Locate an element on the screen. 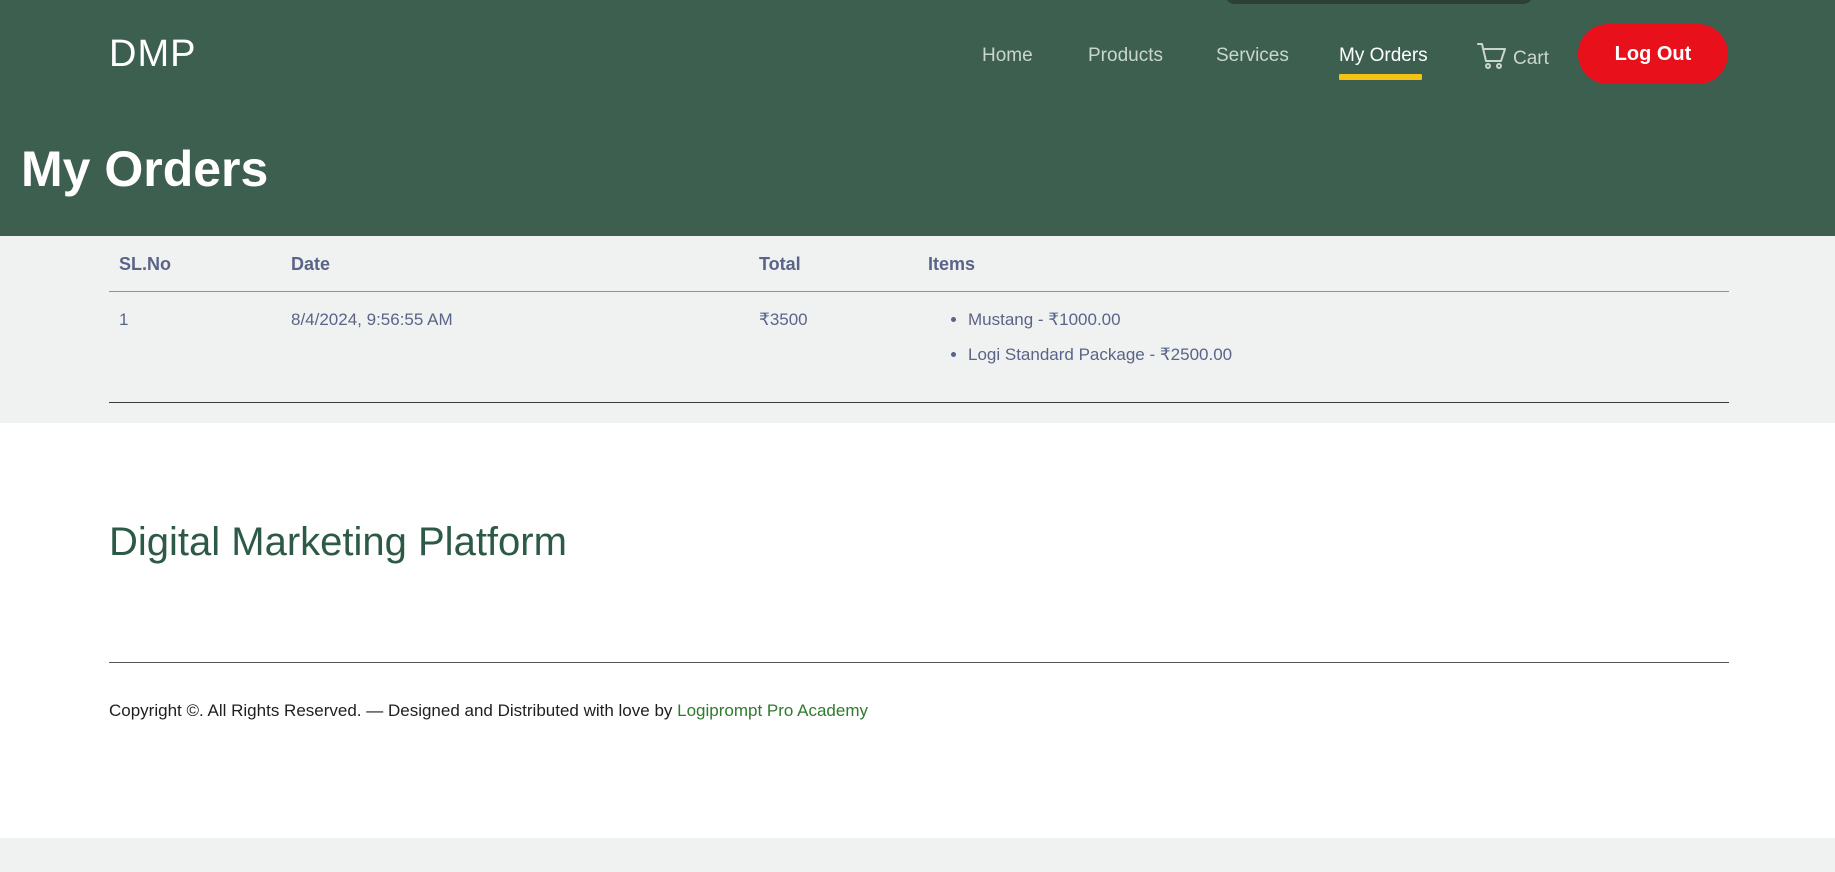 This screenshot has width=1835, height=872. brand-logo: DMP is located at coordinates (152, 54).